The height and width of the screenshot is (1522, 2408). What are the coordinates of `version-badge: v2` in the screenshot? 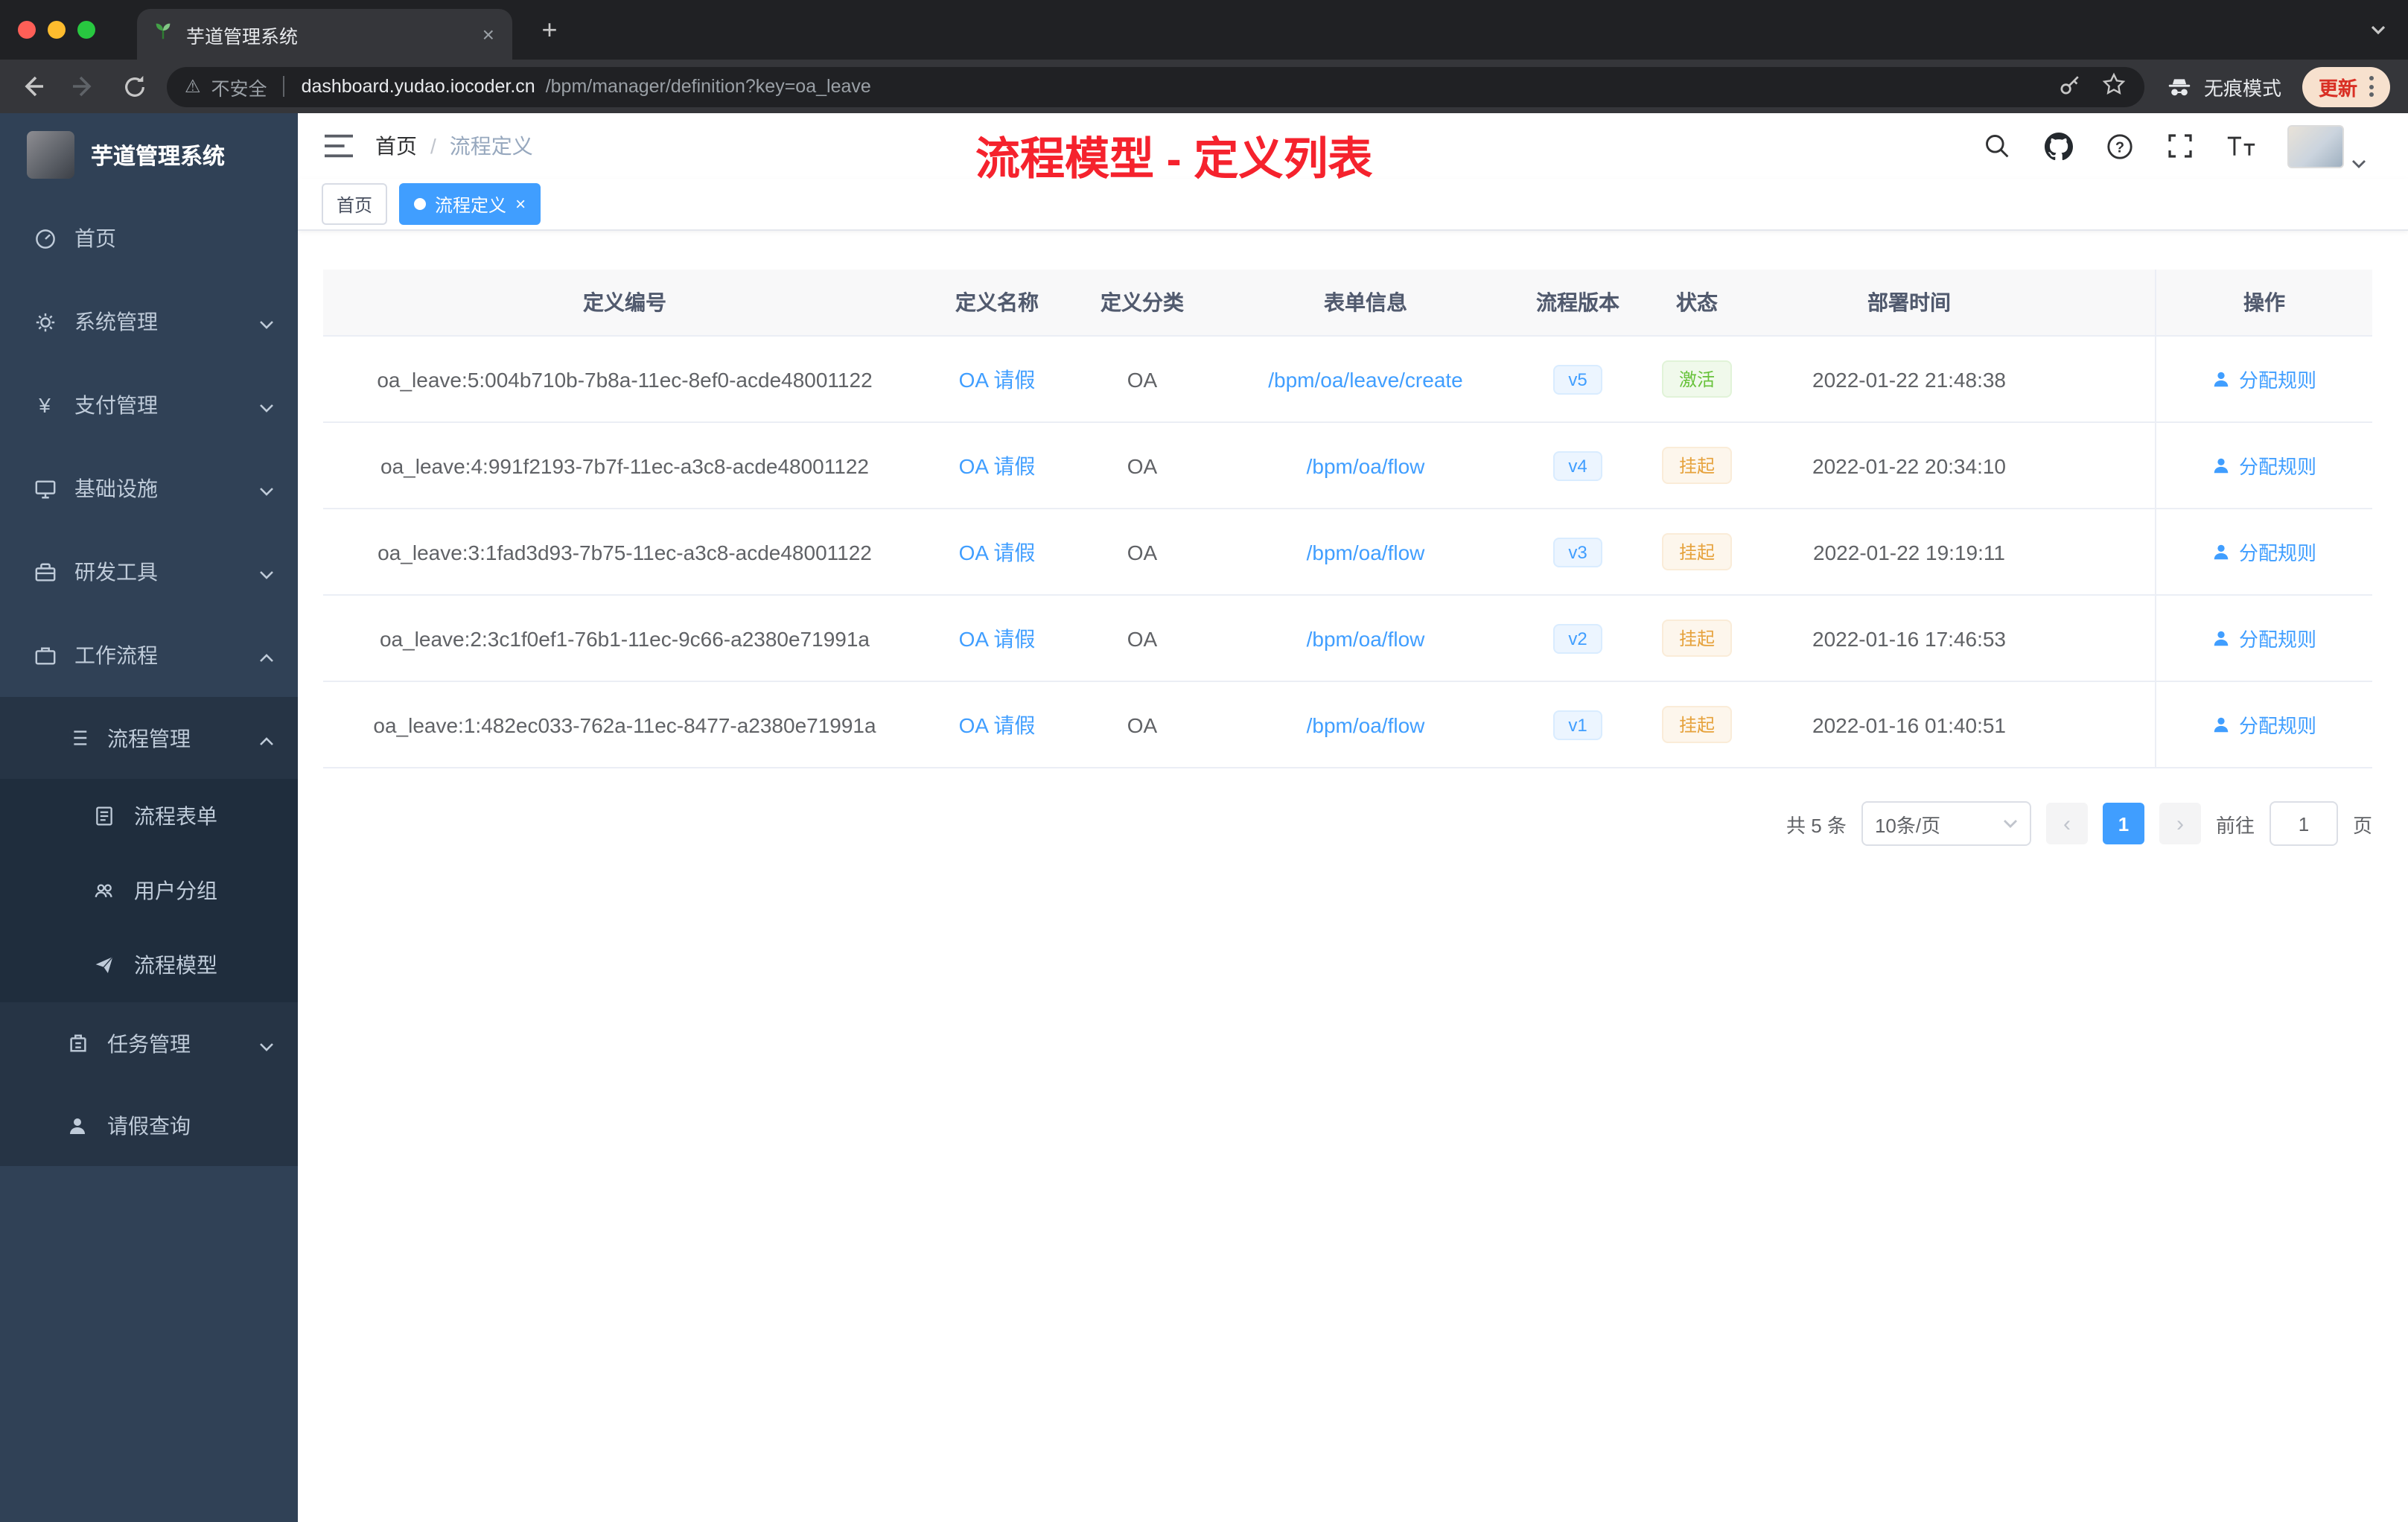 It's located at (1577, 638).